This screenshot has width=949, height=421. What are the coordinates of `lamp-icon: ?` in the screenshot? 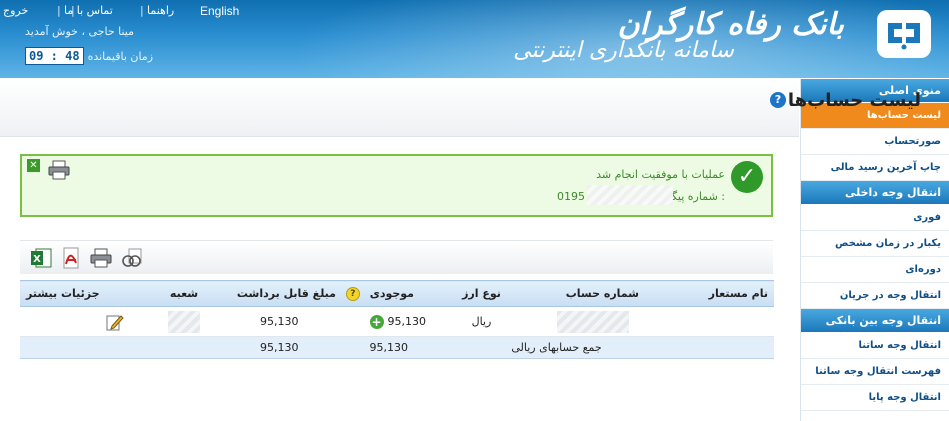 It's located at (352, 293).